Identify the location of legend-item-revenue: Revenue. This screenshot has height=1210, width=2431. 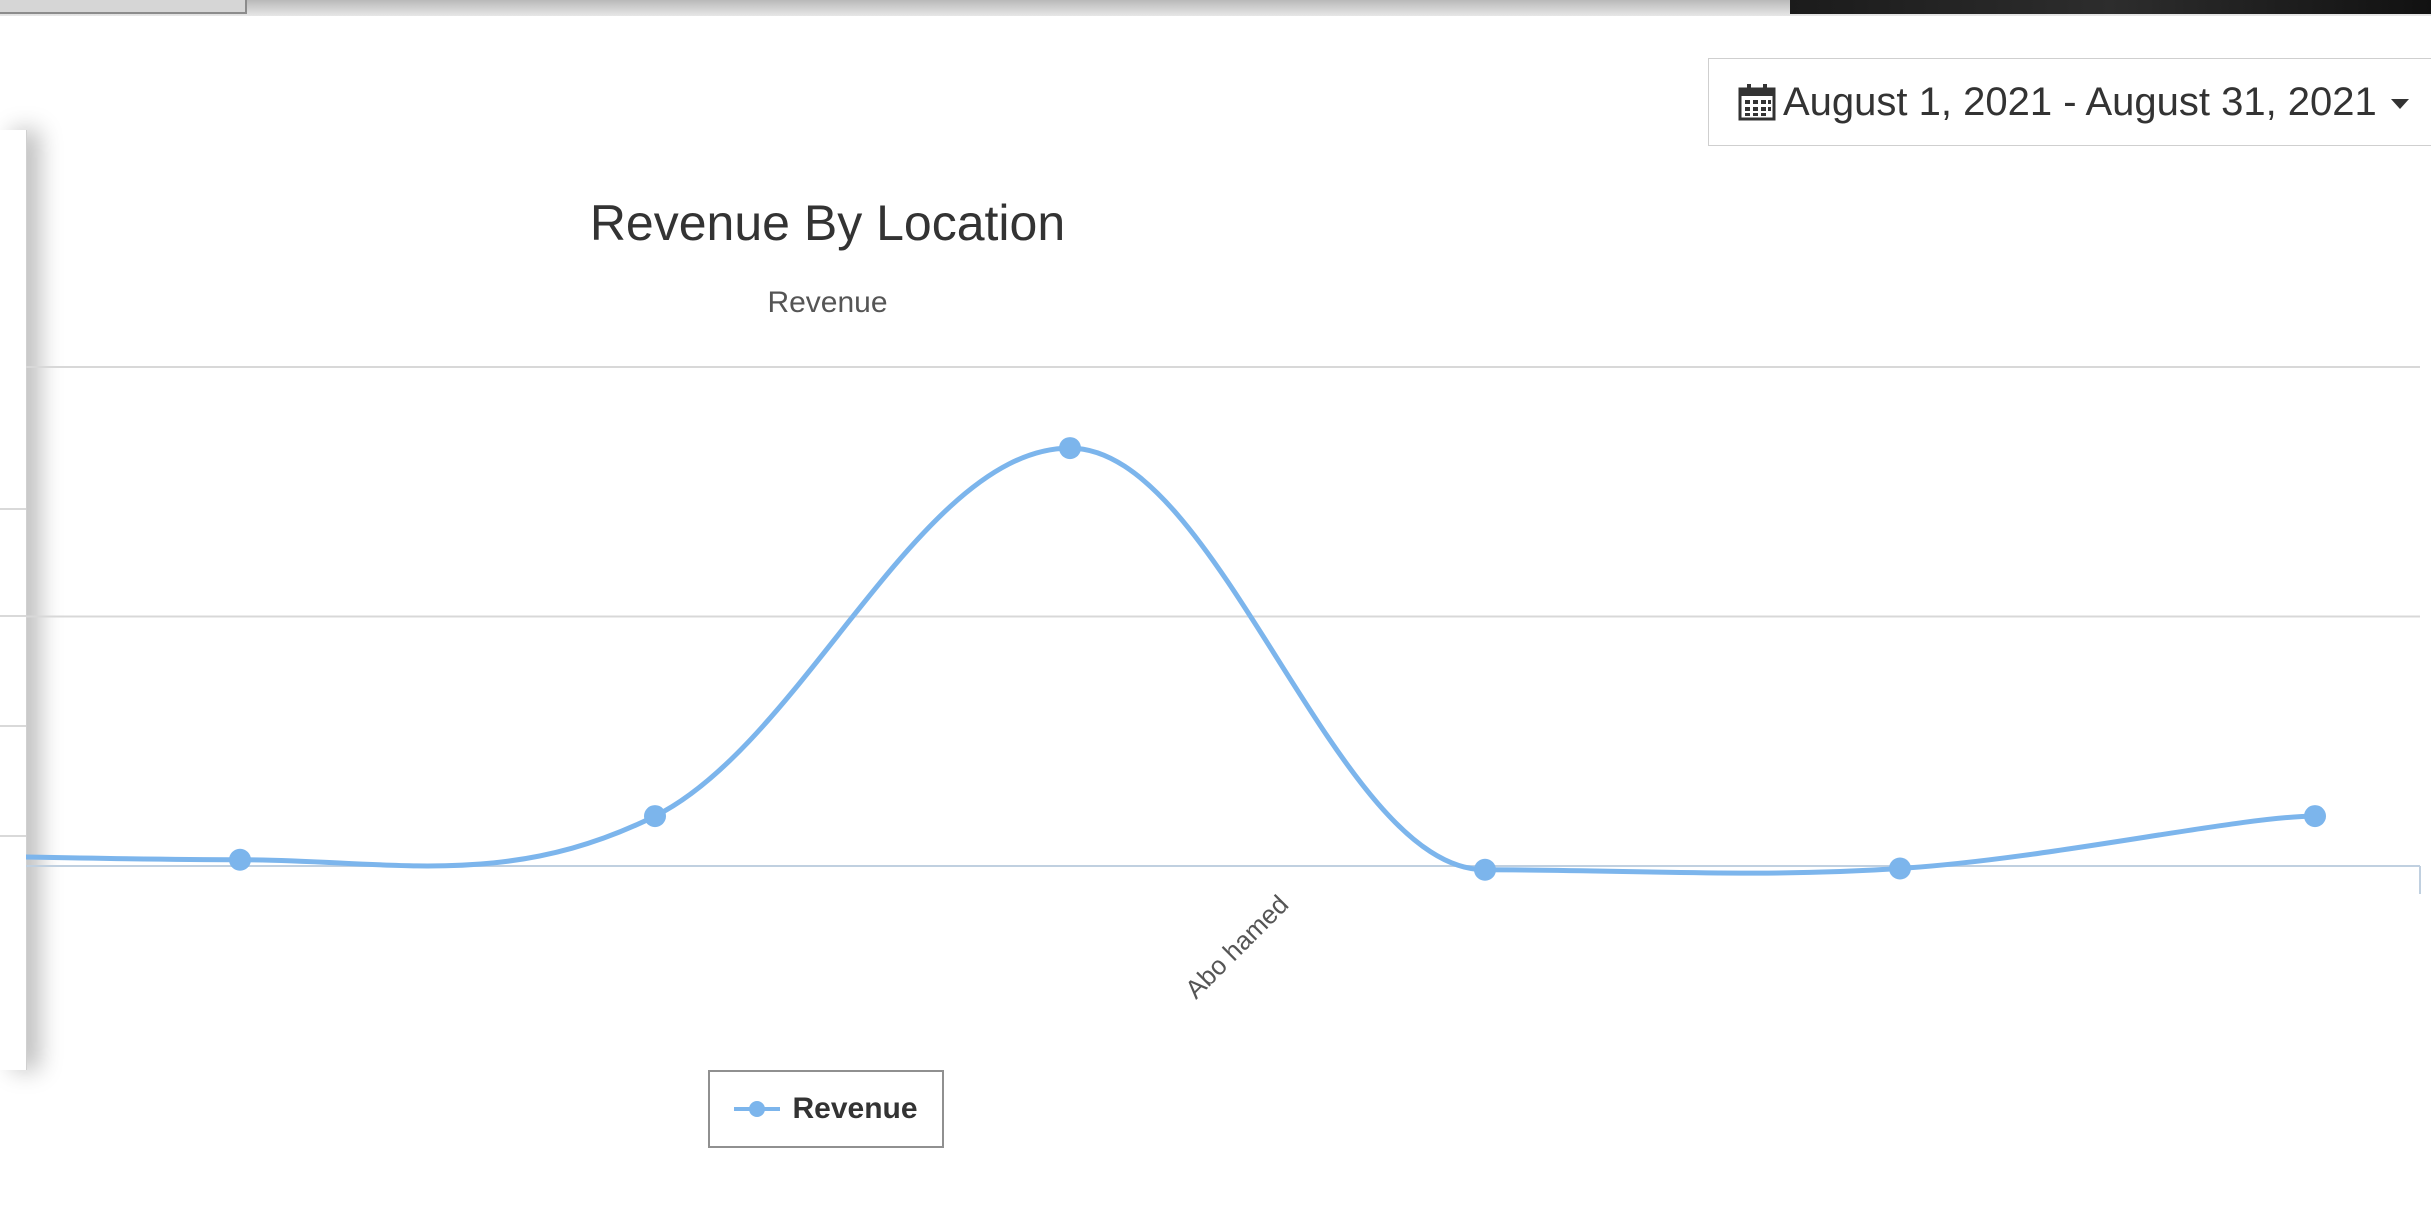
(826, 1109).